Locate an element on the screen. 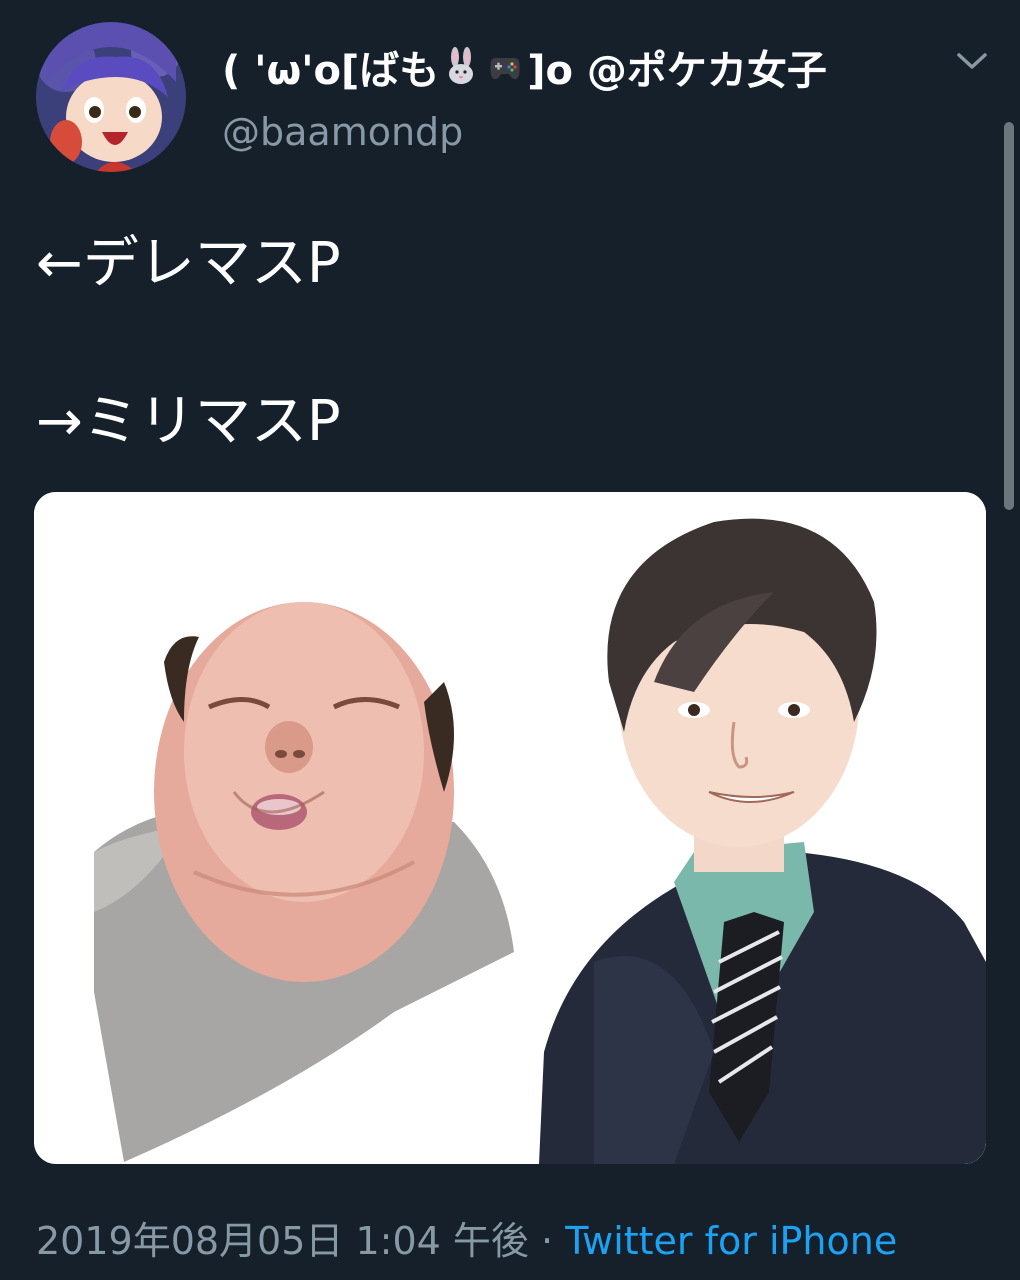  source-link: Twitter for iPhone is located at coordinates (731, 1241).